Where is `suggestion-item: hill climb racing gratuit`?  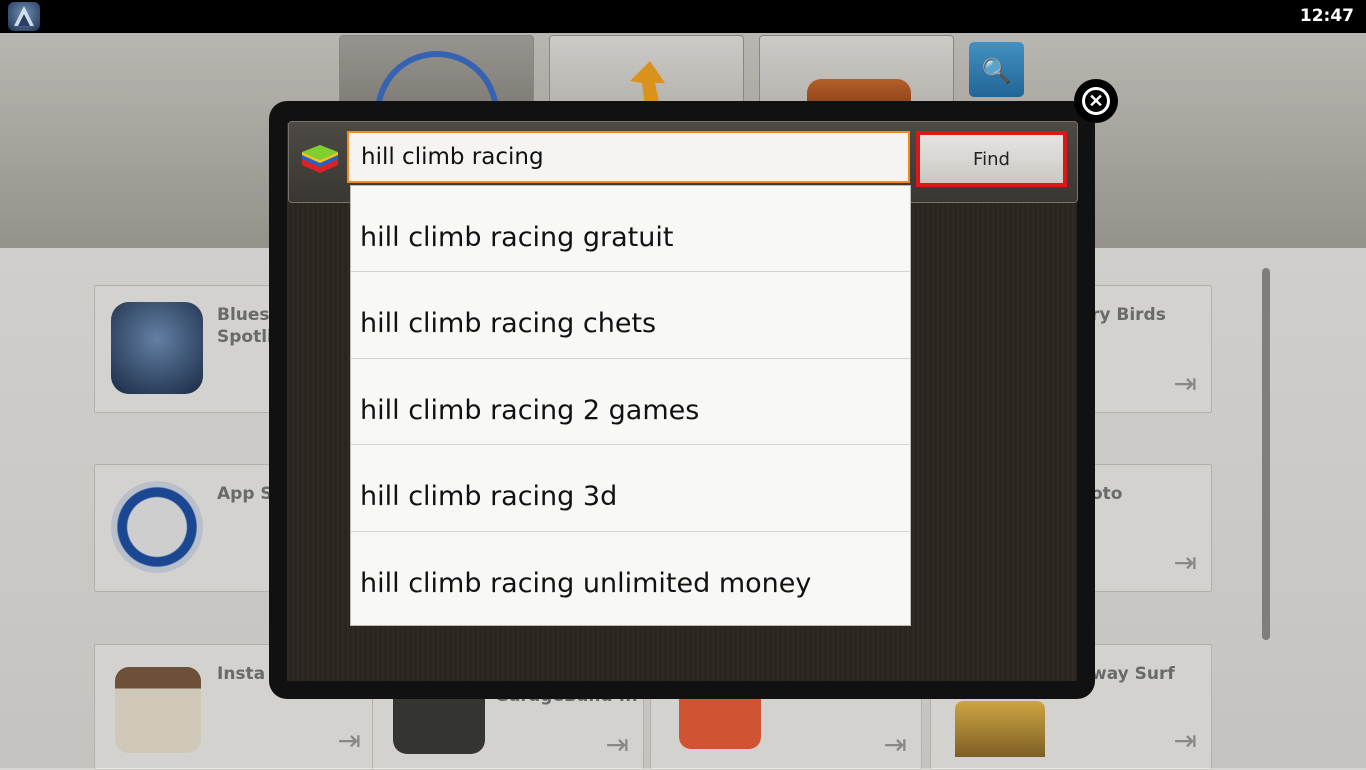
suggestion-item: hill climb racing gratuit is located at coordinates (630, 229).